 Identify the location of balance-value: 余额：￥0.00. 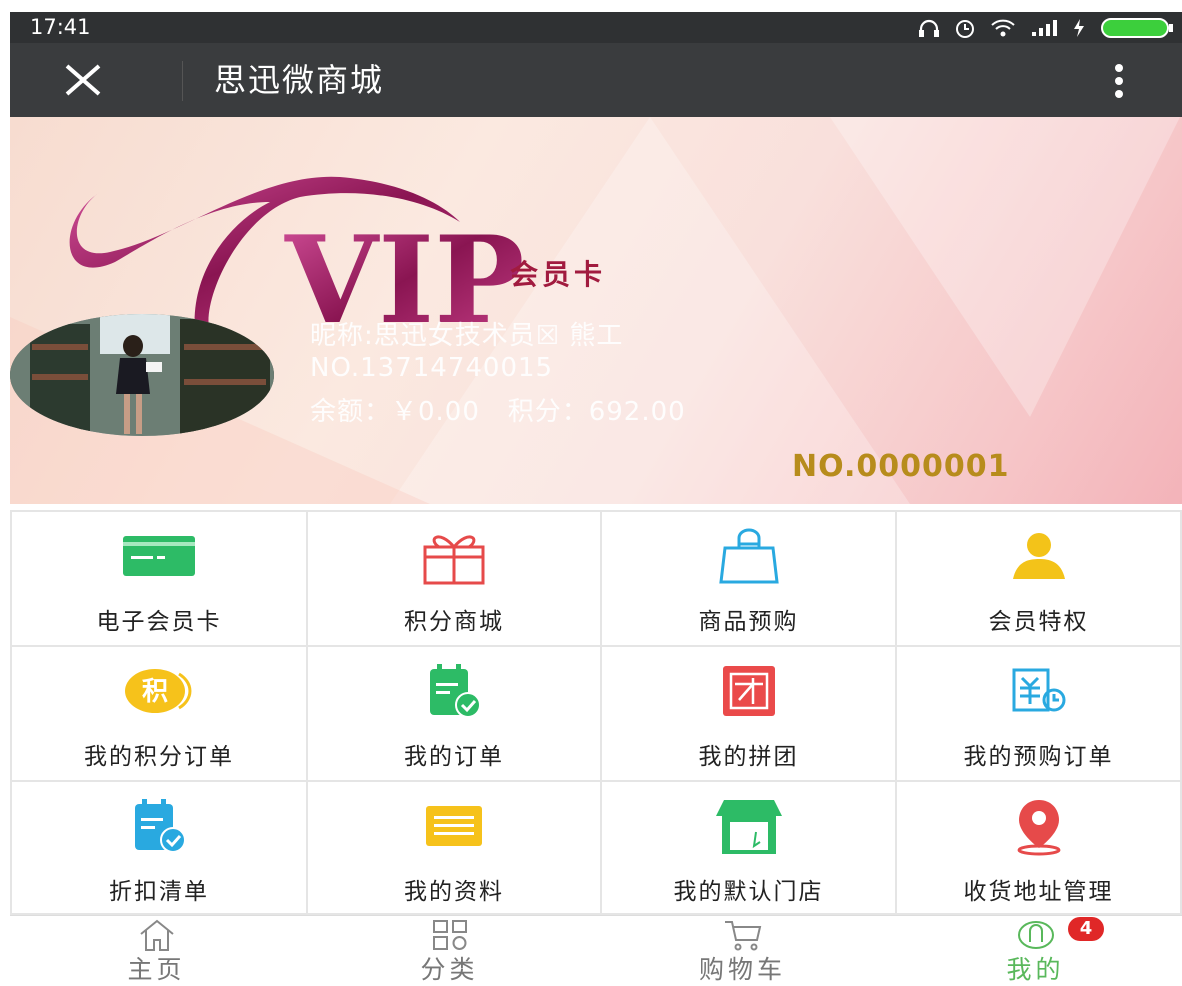
(395, 412).